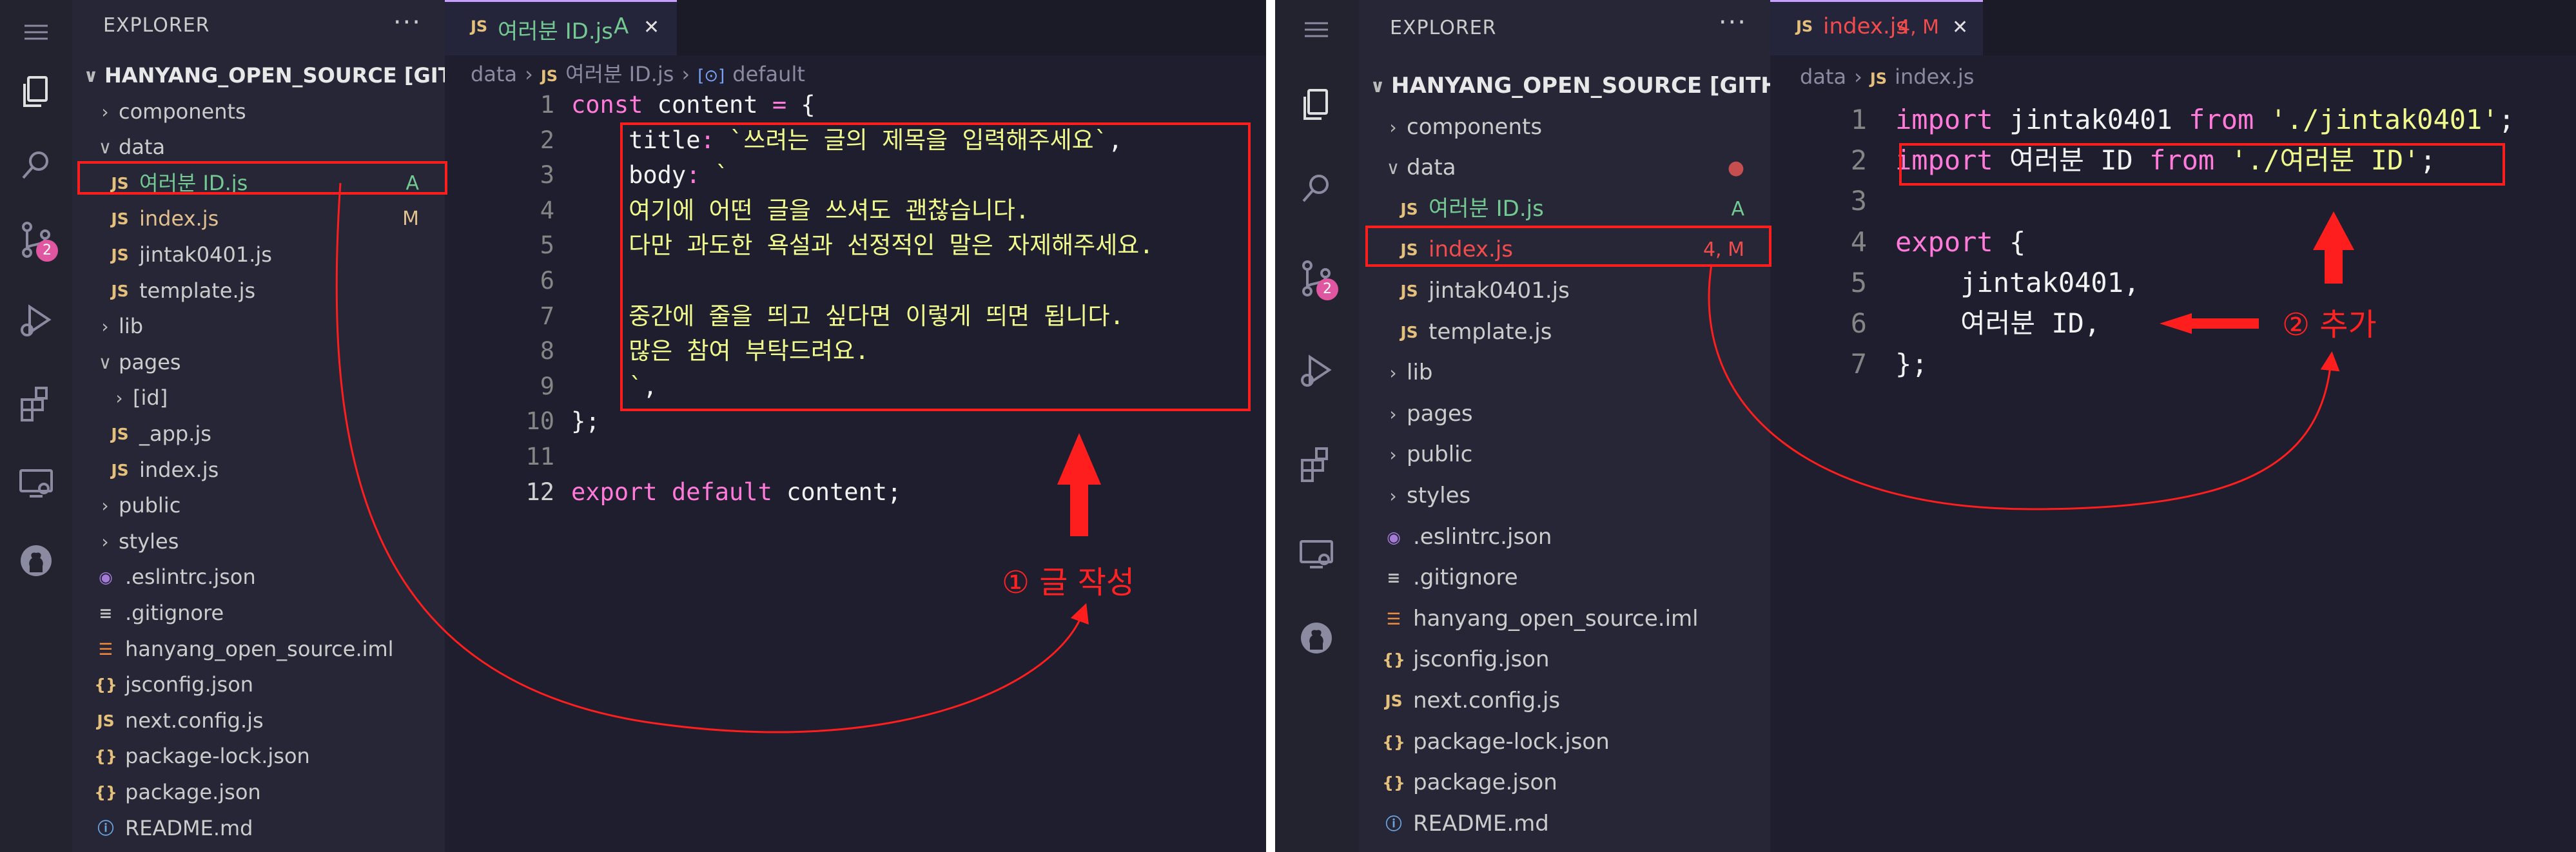 The image size is (2576, 852). Describe the element at coordinates (150, 505) in the screenshot. I see `tree-item-label: public` at that location.